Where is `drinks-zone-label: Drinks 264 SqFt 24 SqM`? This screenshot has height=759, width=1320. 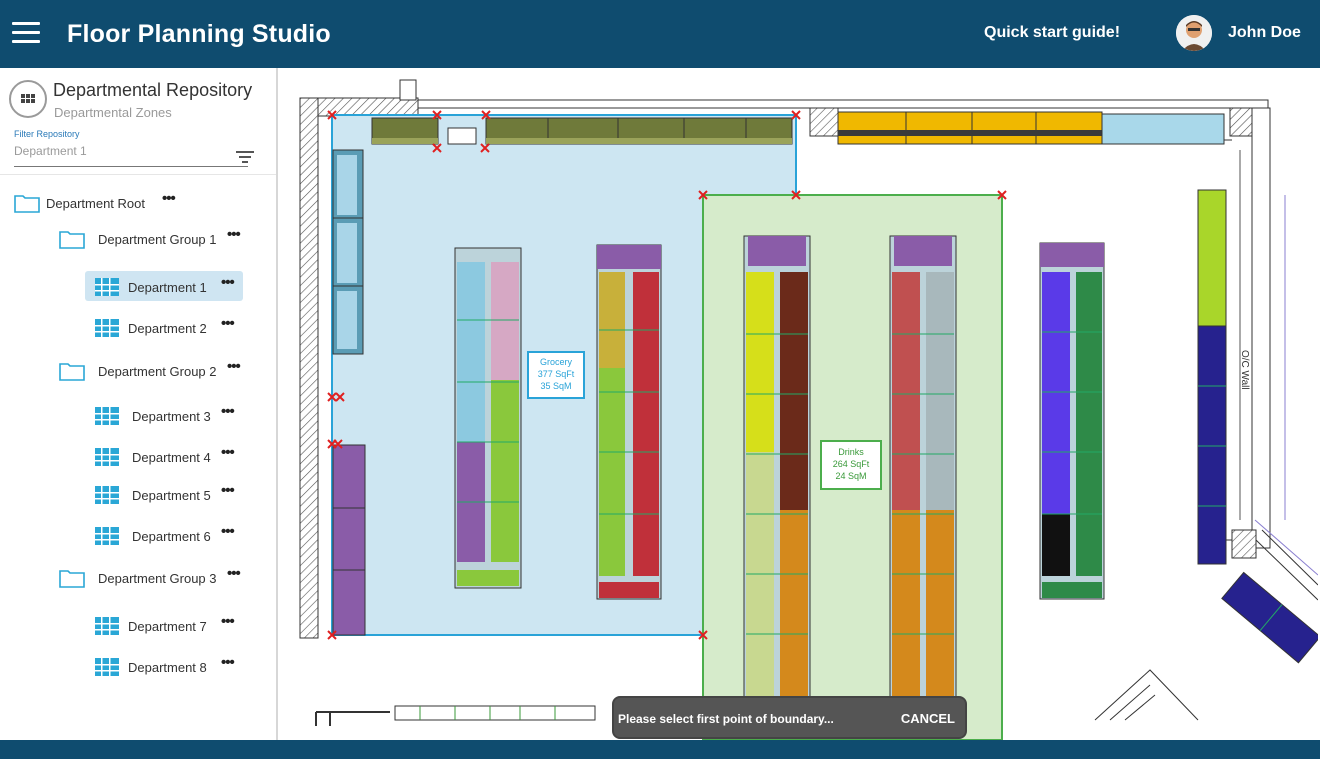 drinks-zone-label: Drinks 264 SqFt 24 SqM is located at coordinates (851, 465).